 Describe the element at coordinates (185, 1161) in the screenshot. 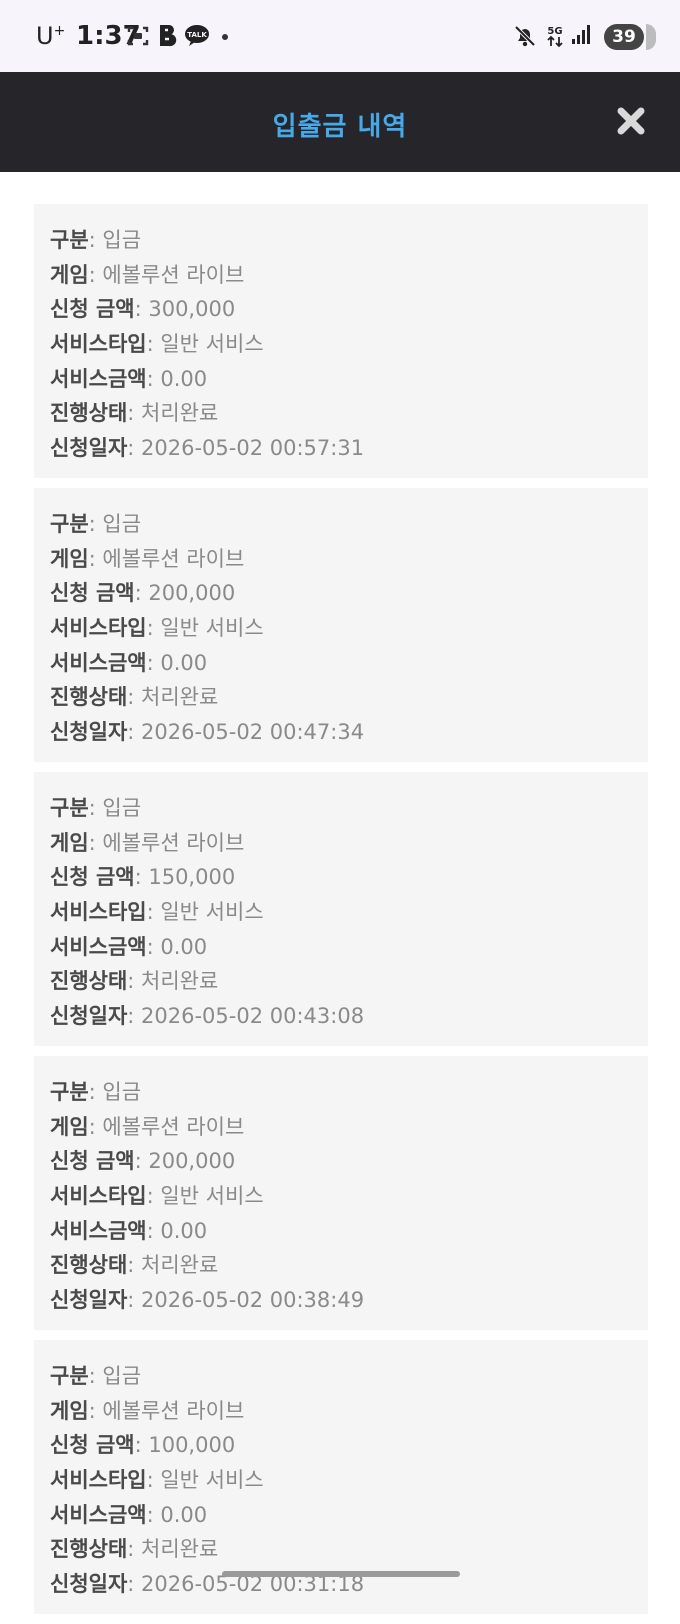

I see `amount-value: : 200,000` at that location.